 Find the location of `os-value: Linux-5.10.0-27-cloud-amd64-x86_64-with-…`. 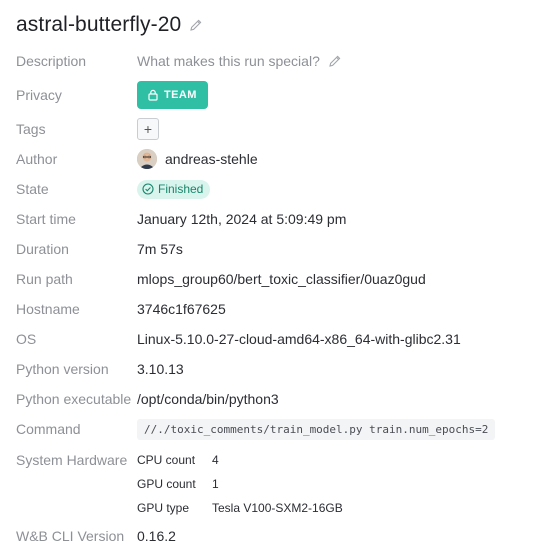

os-value: Linux-5.10.0-27-cloud-amd64-x86_64-with-… is located at coordinates (299, 339).